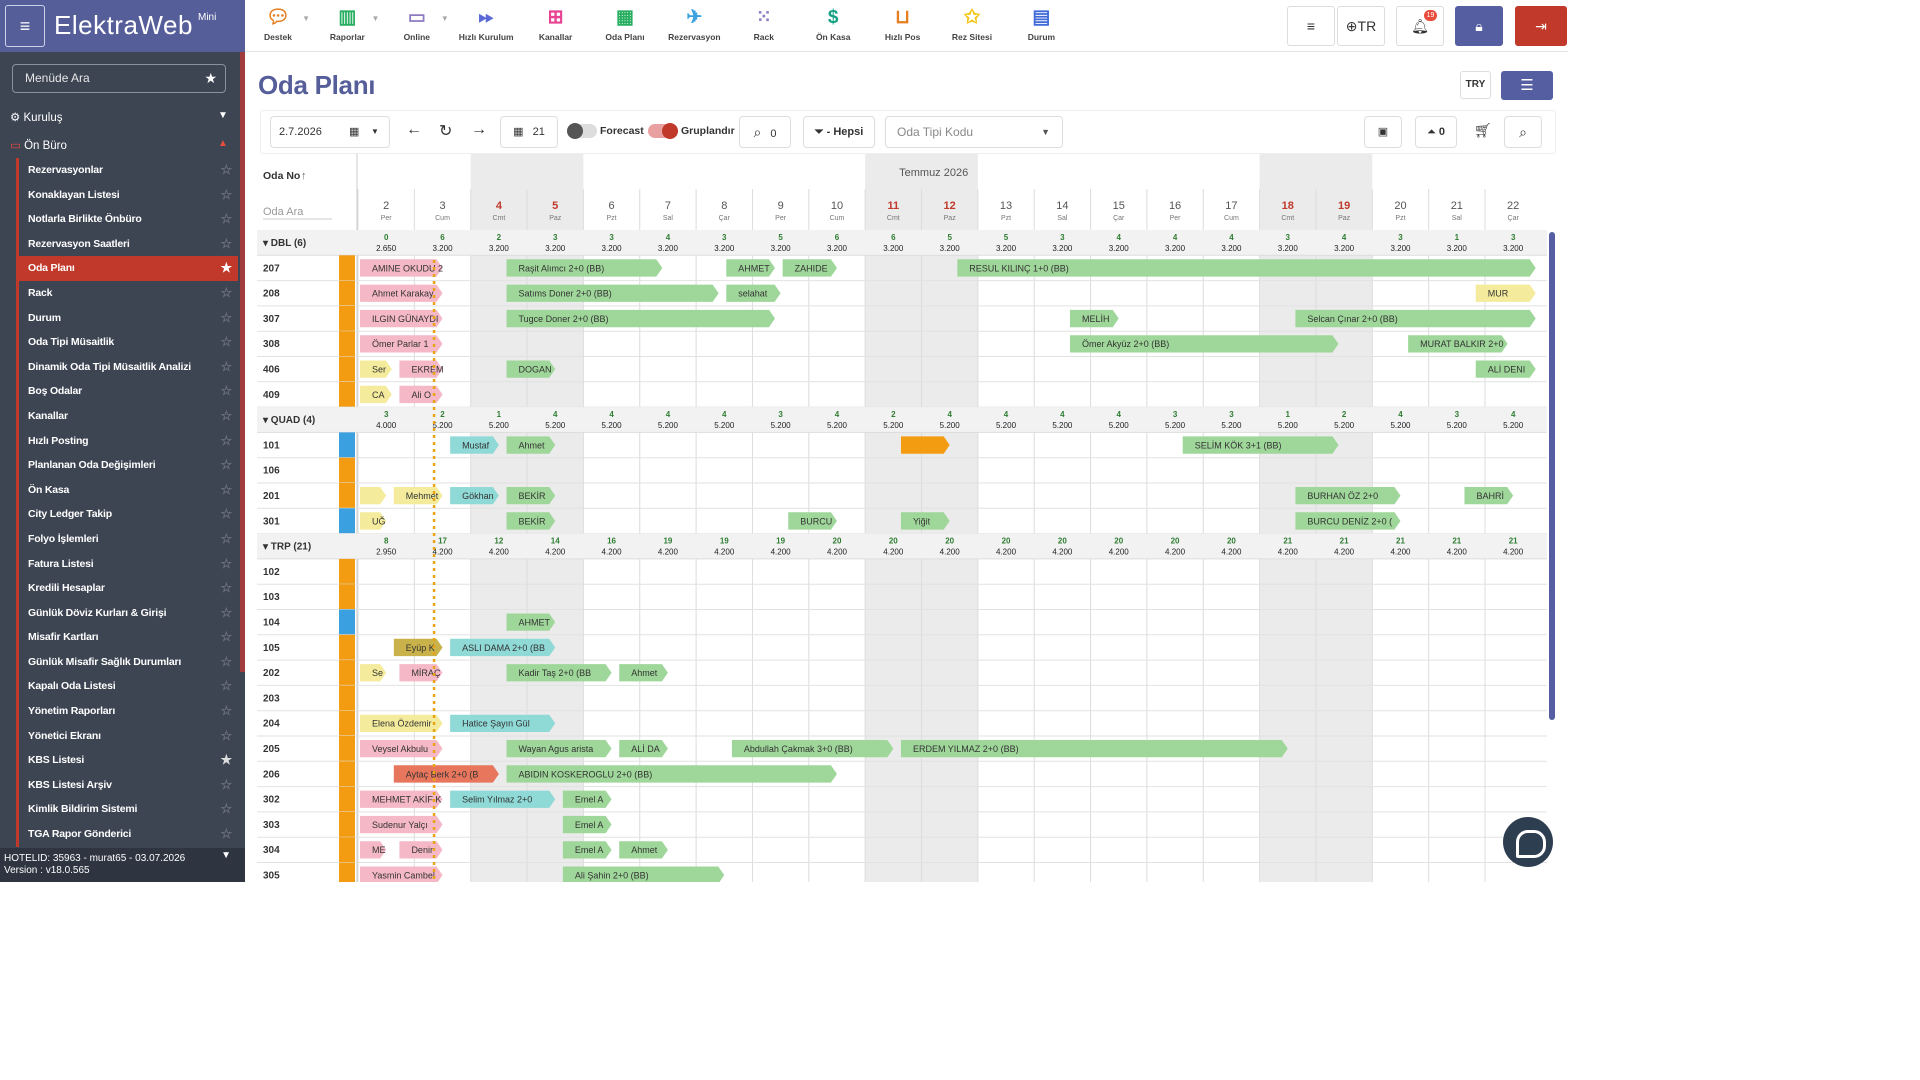 This screenshot has width=1920, height=1080. Describe the element at coordinates (128, 195) in the screenshot. I see `sidebar-item: Konaklayan Listesi ☆` at that location.